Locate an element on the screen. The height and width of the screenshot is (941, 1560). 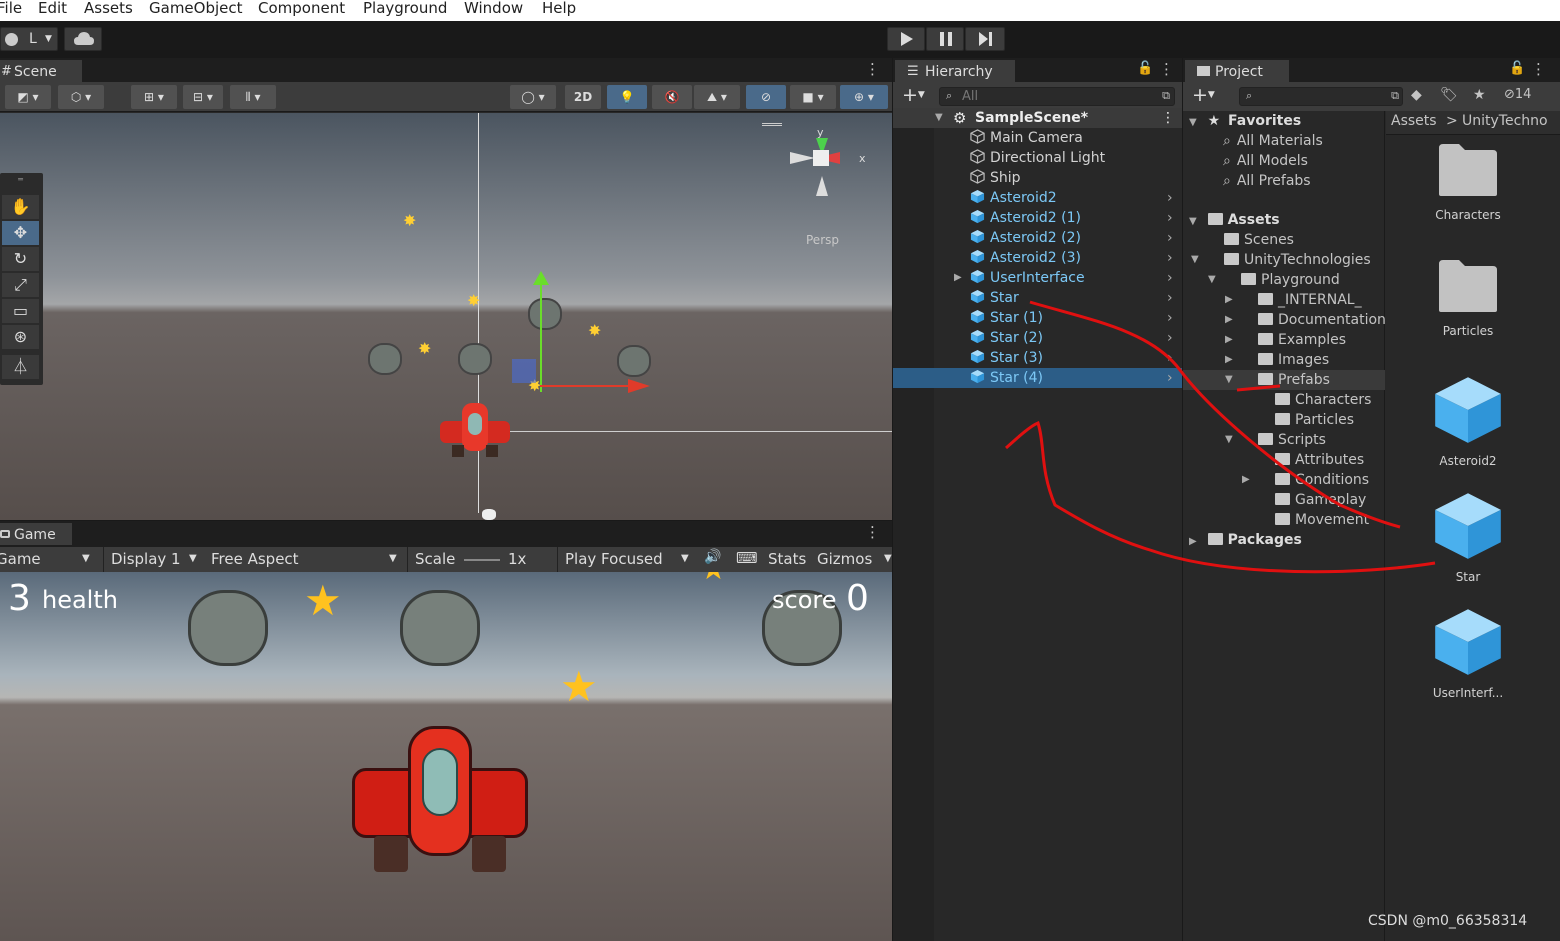
effects-dropdown: ⛰ ▾ is located at coordinates (717, 97).